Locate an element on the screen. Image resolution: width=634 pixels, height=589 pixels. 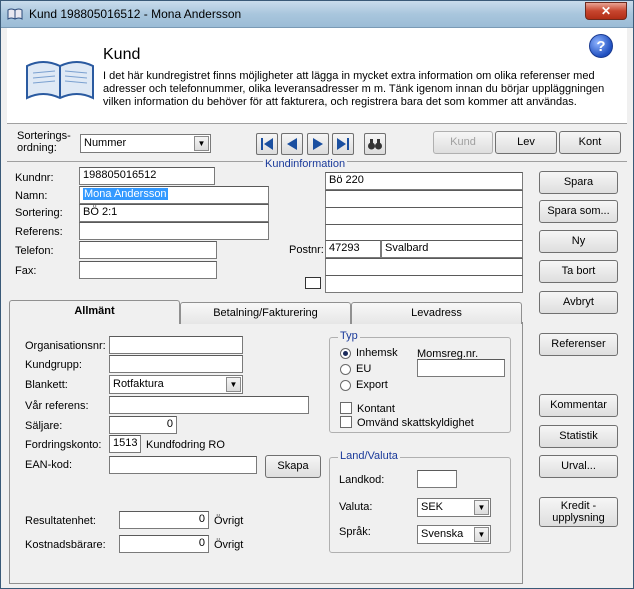
address-card-icon is located at coordinates (313, 283).